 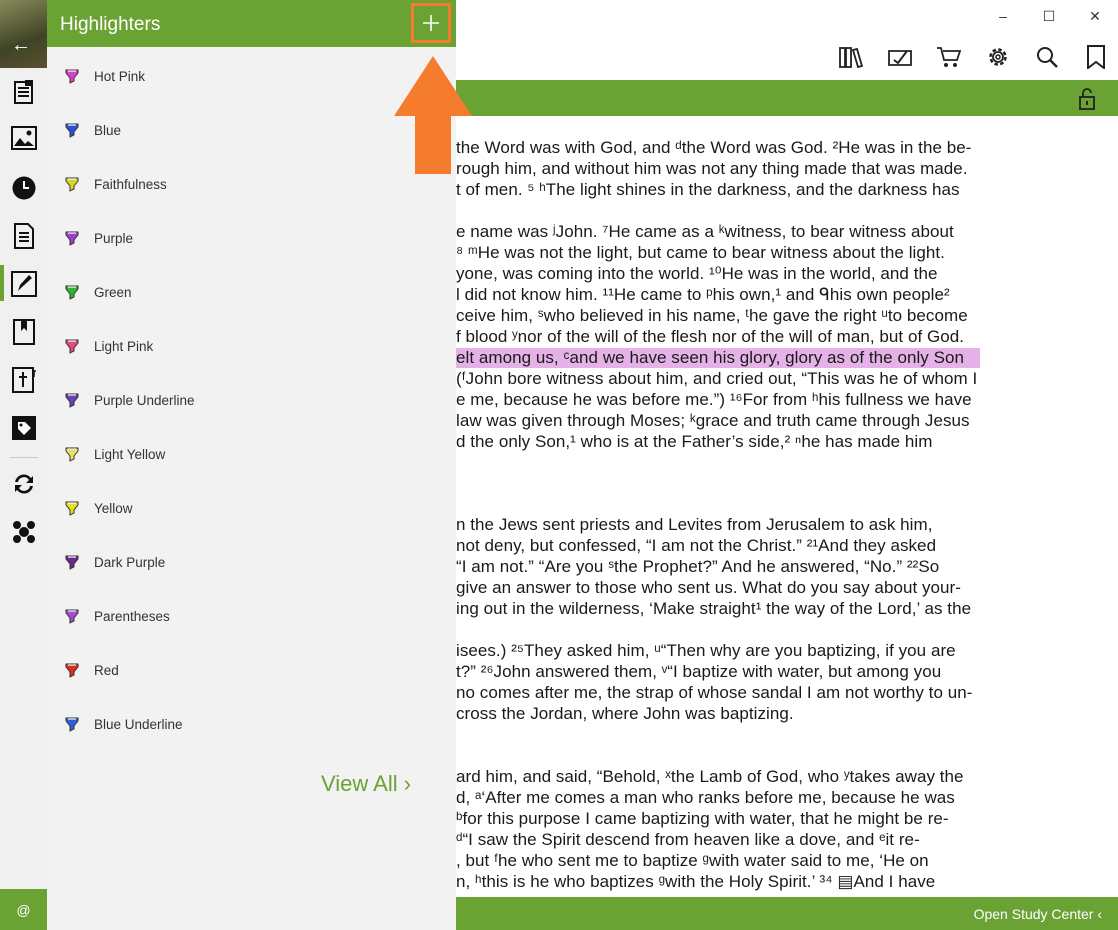 I want to click on highlighter-label: Faithfulness, so click(x=130, y=184).